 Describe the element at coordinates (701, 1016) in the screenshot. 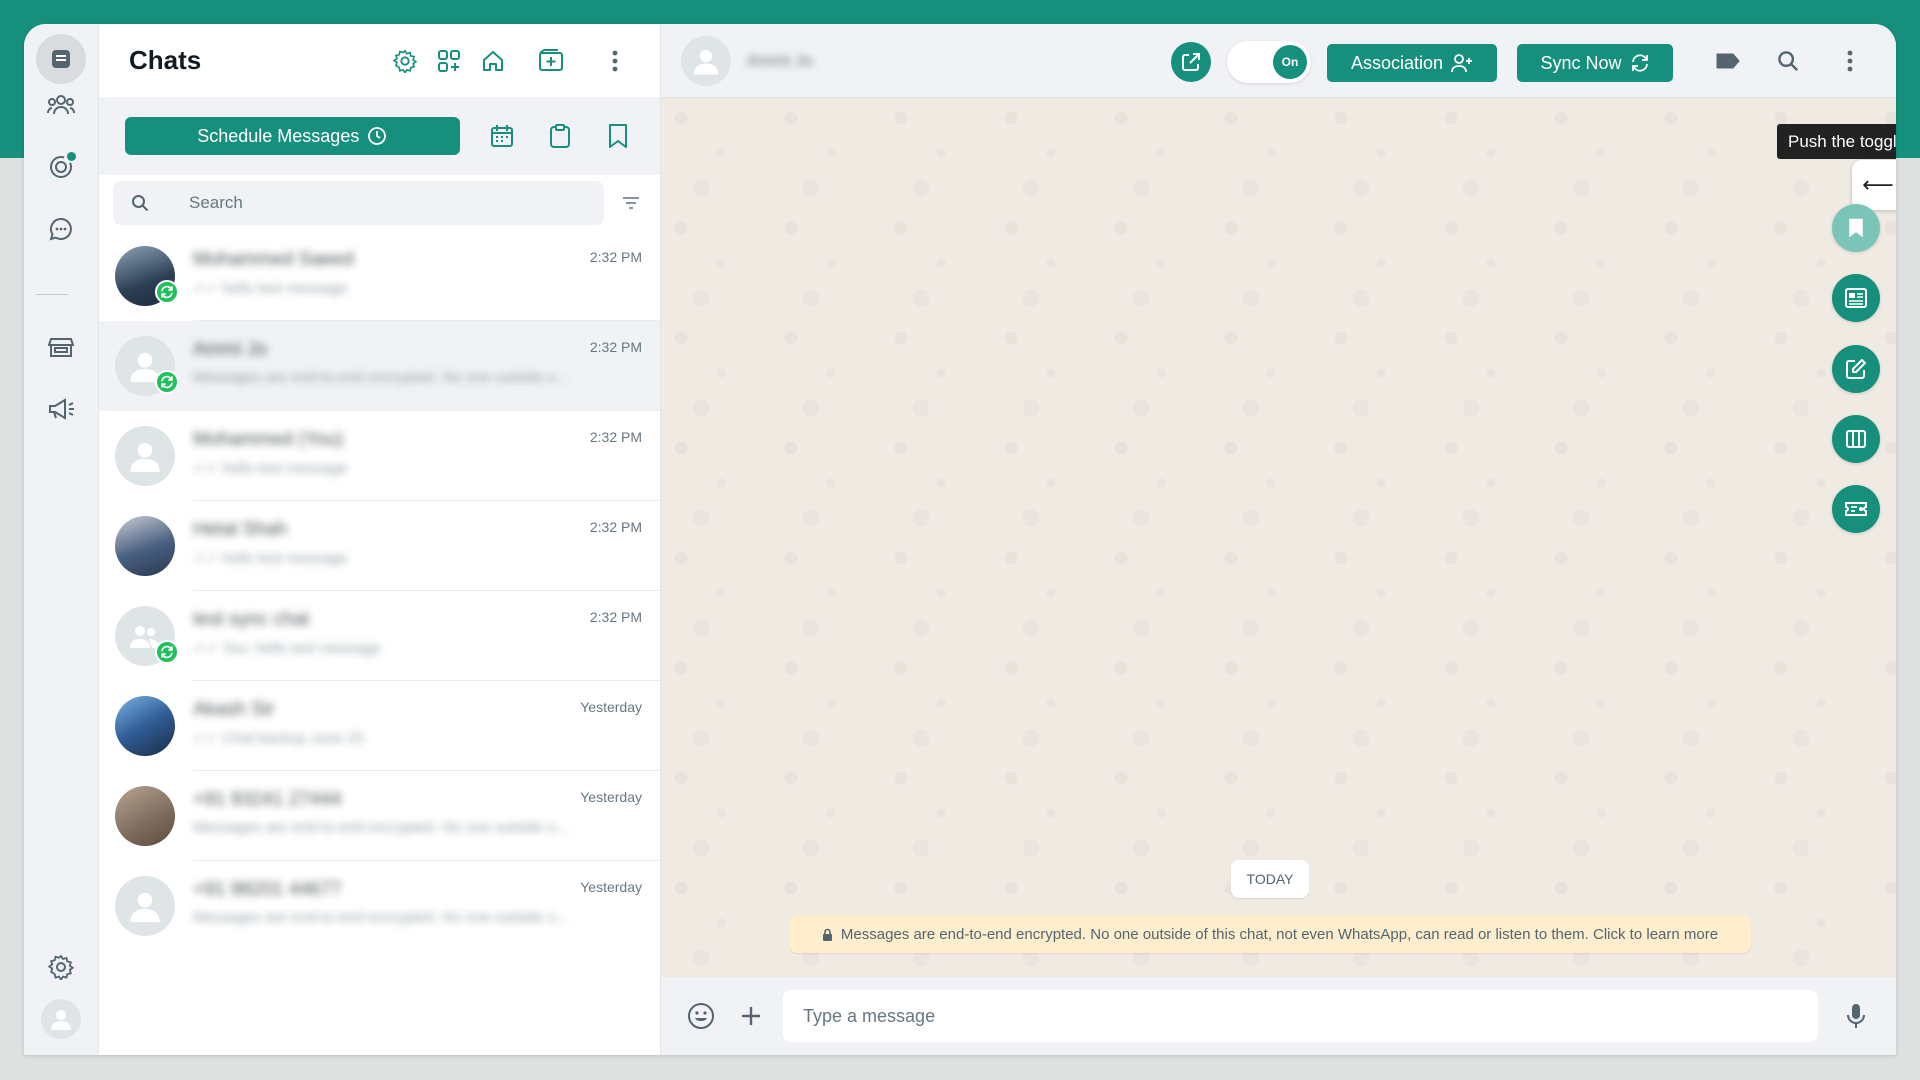

I see `emoji-button` at that location.